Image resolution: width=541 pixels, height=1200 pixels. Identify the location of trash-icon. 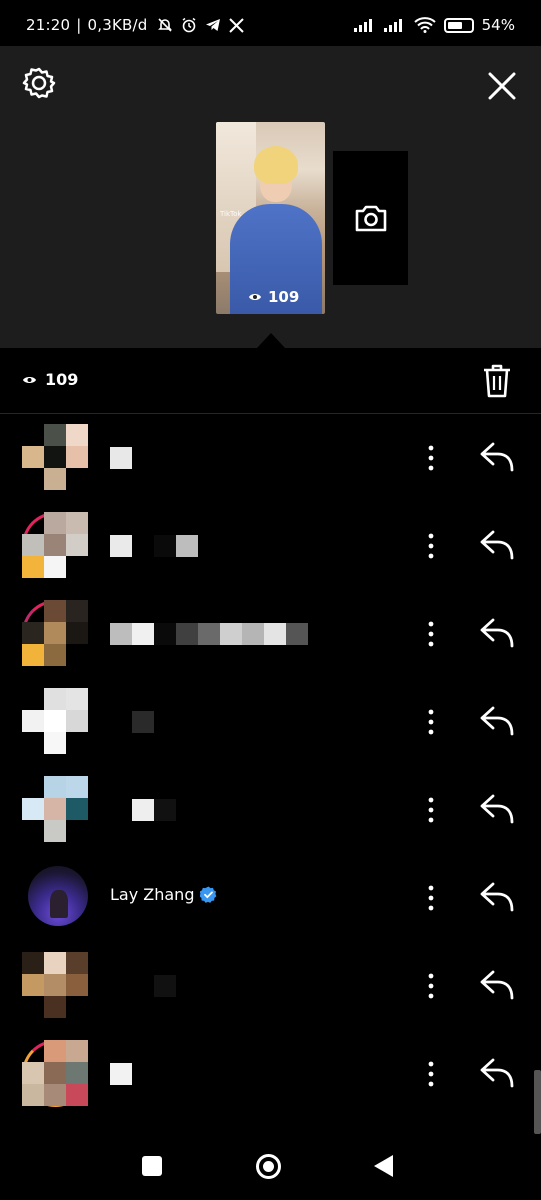
(497, 381).